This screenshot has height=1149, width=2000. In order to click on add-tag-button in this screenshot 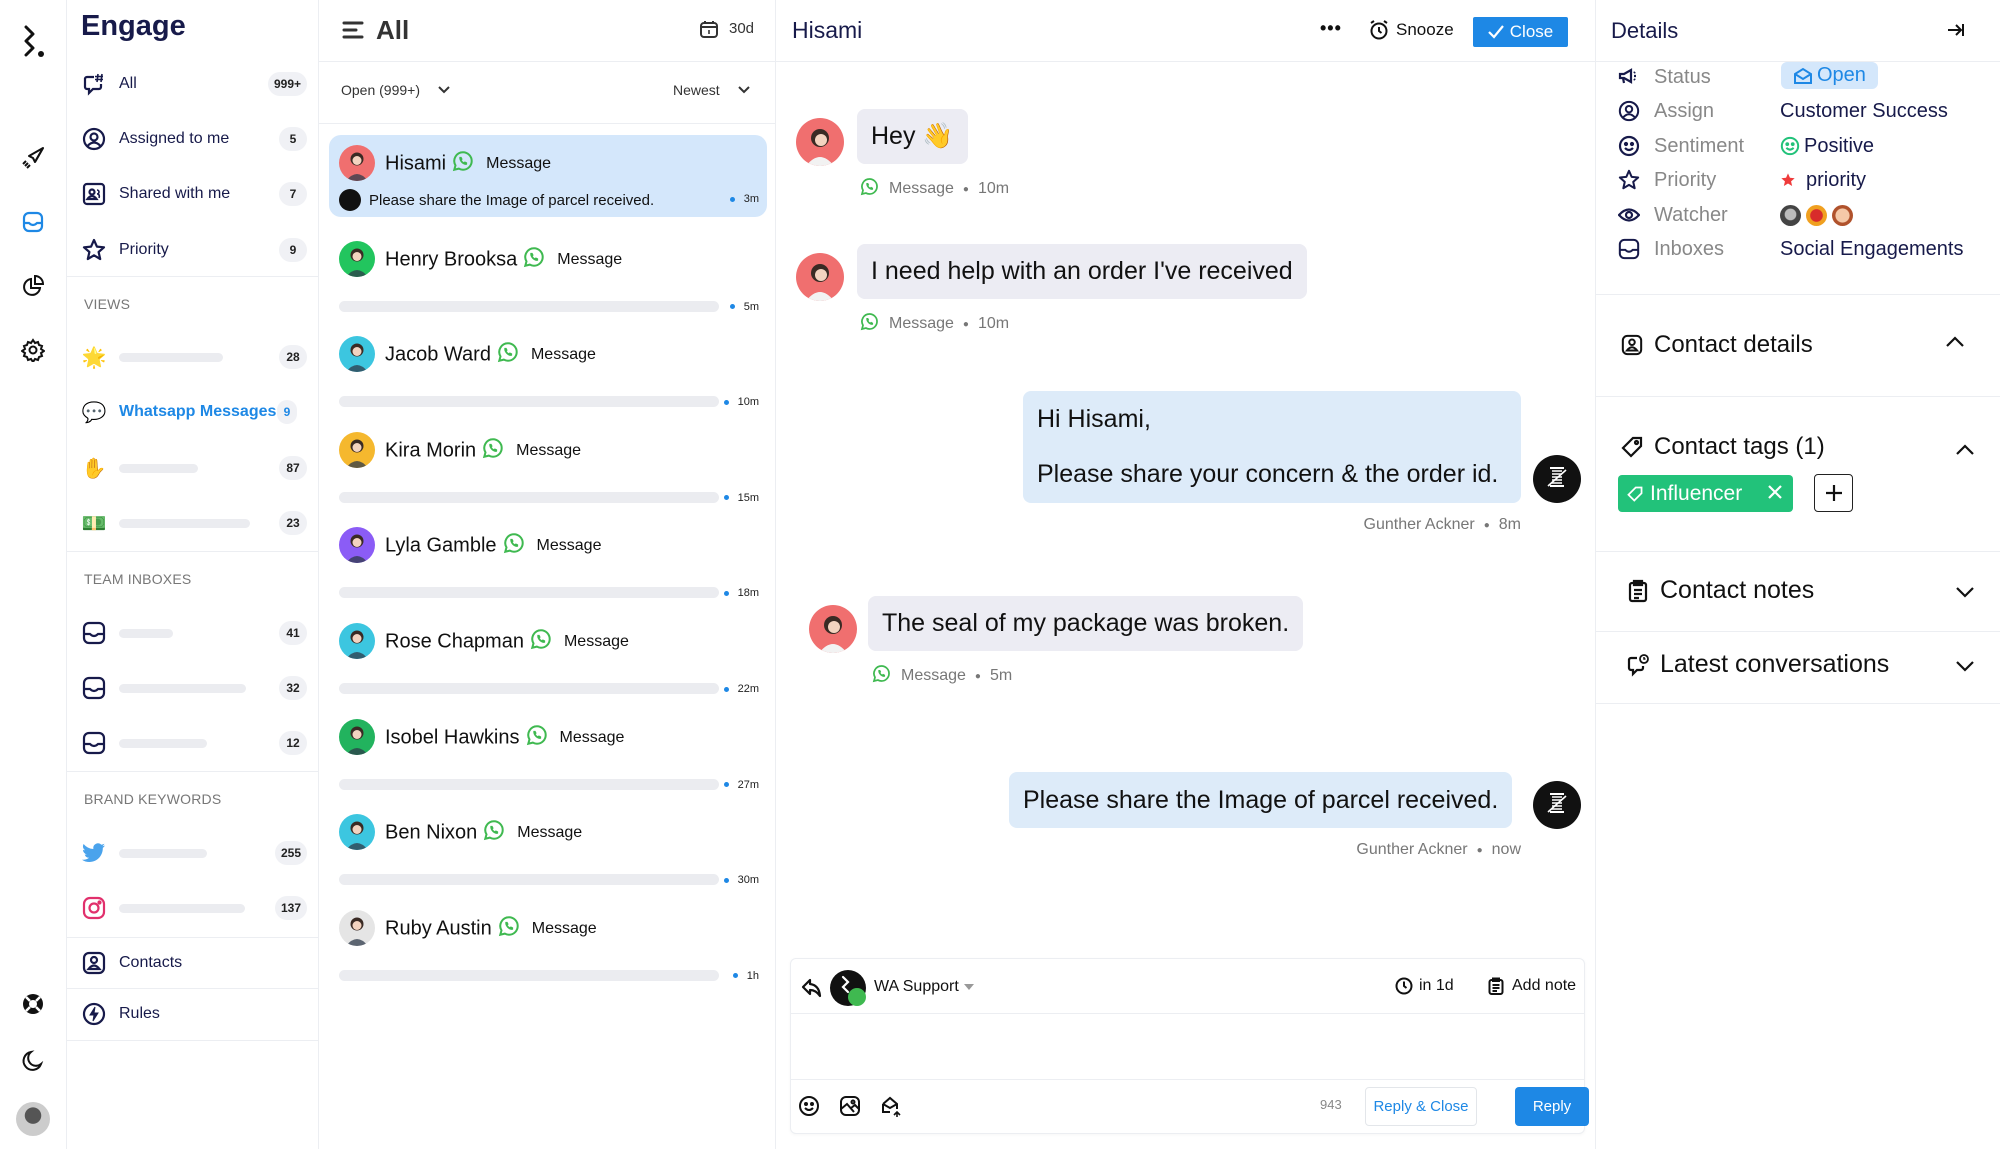, I will do `click(1833, 493)`.